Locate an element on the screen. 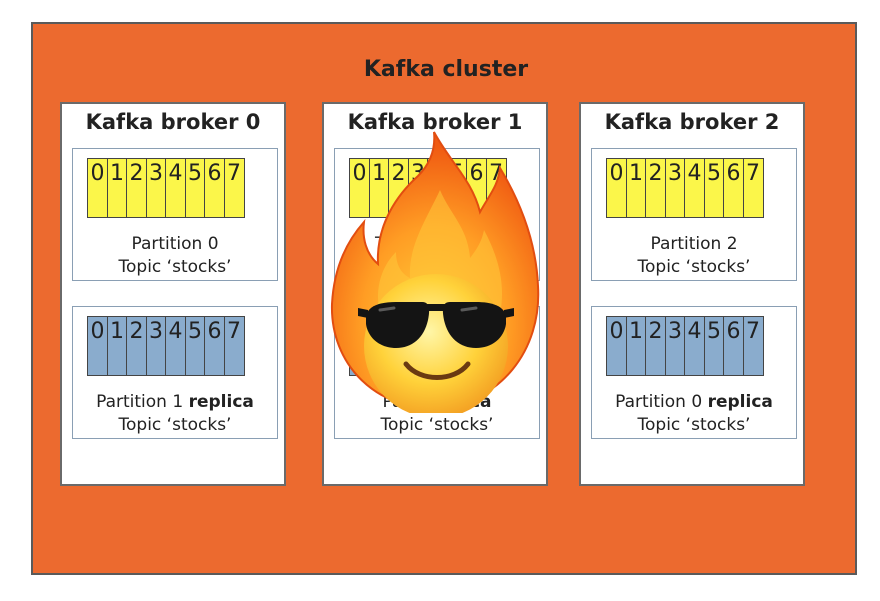 Image resolution: width=880 pixels, height=601 pixels. partition-label: Partition 1 replica is located at coordinates (175, 402).